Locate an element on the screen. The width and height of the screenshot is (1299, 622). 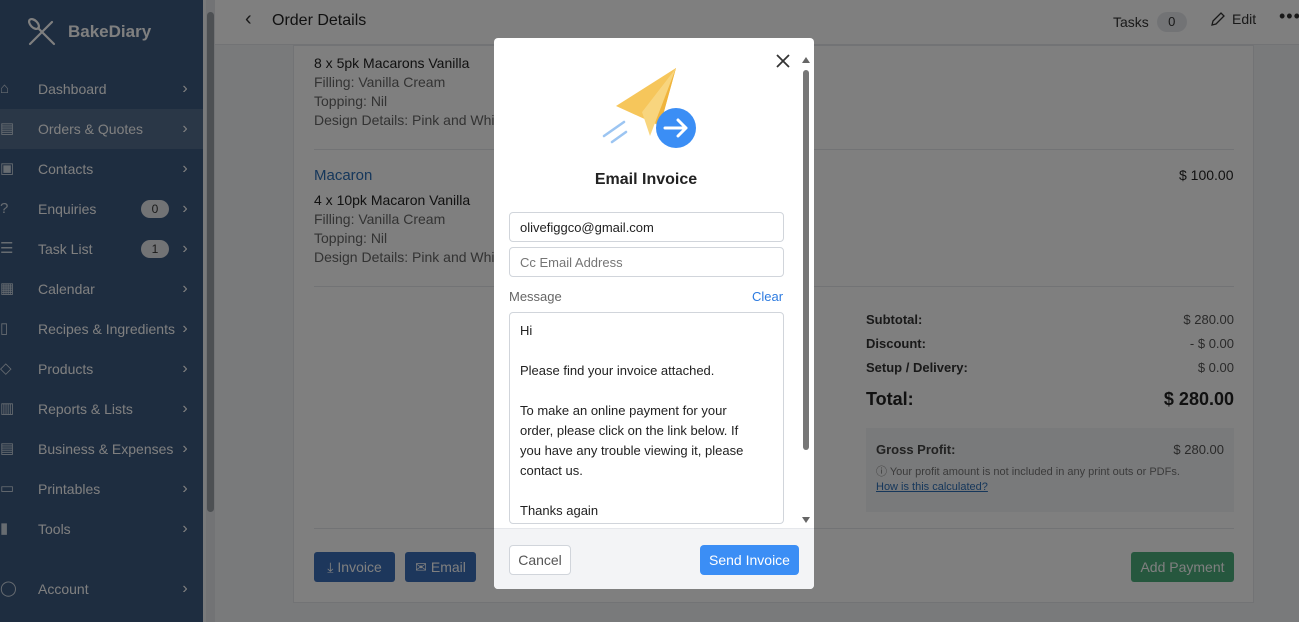
send-invoice-button: Send Invoice is located at coordinates (749, 560).